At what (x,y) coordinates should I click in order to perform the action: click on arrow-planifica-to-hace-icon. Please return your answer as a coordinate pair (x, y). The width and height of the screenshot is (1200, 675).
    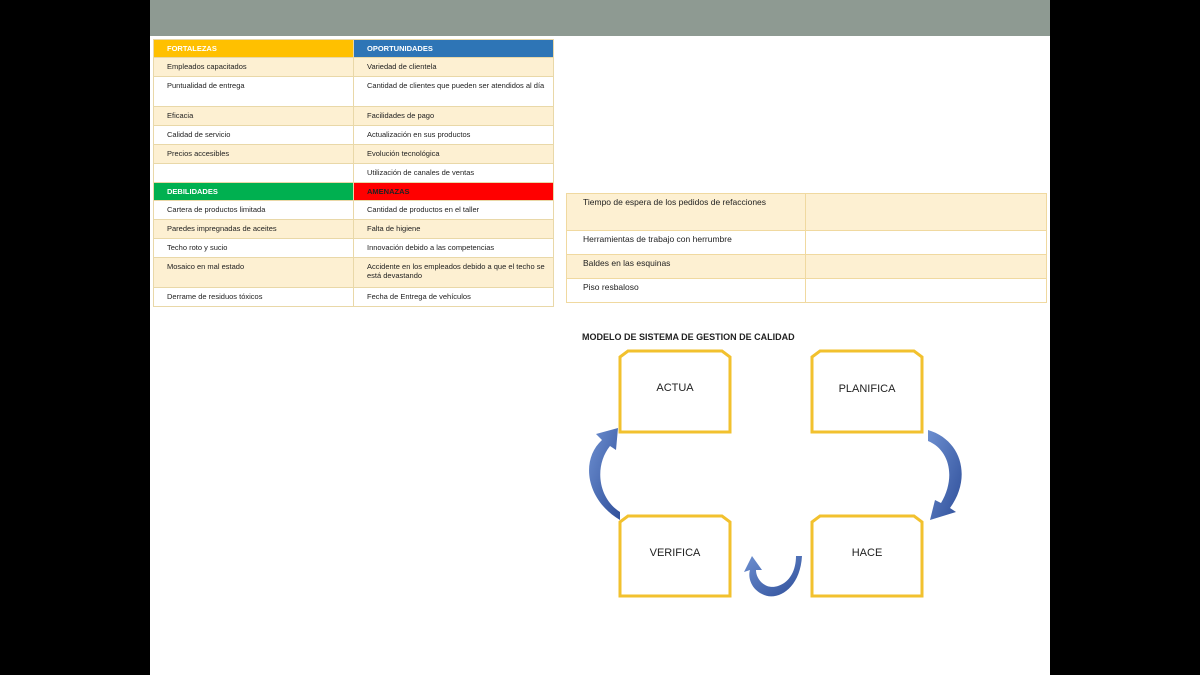
    Looking at the image, I should click on (945, 475).